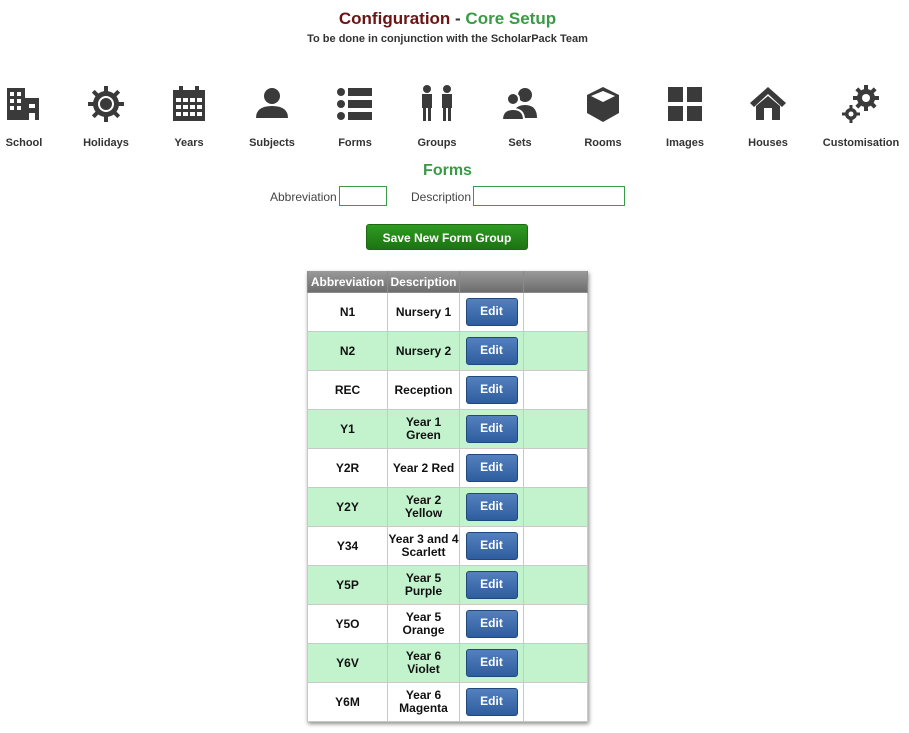 This screenshot has height=733, width=909. What do you see at coordinates (347, 312) in the screenshot?
I see `abbreviation-cell: N1` at bounding box center [347, 312].